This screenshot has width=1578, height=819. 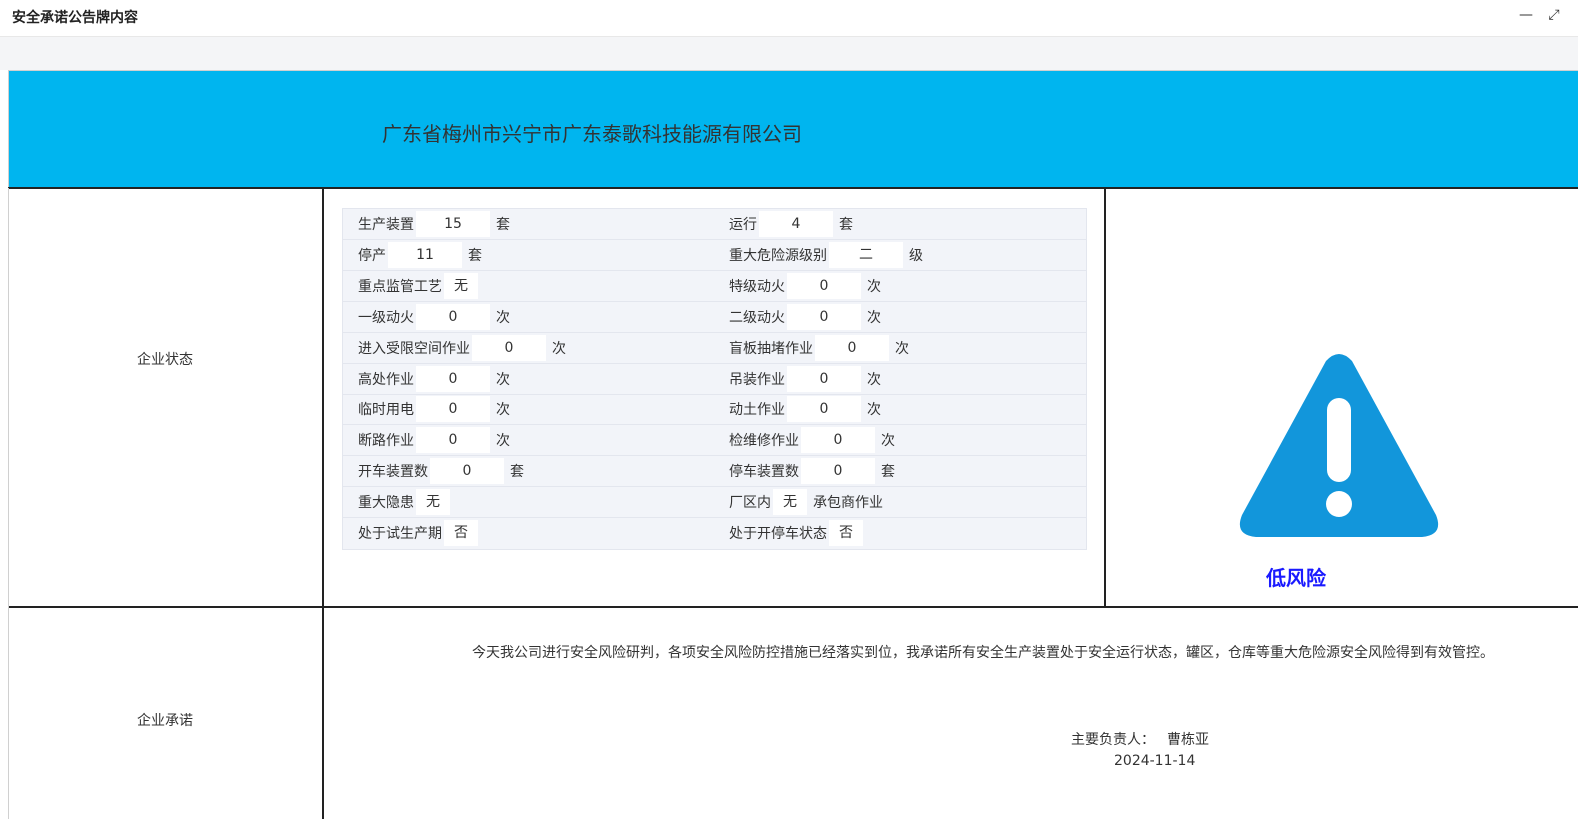 I want to click on minimize-icon: —, so click(x=1526, y=15).